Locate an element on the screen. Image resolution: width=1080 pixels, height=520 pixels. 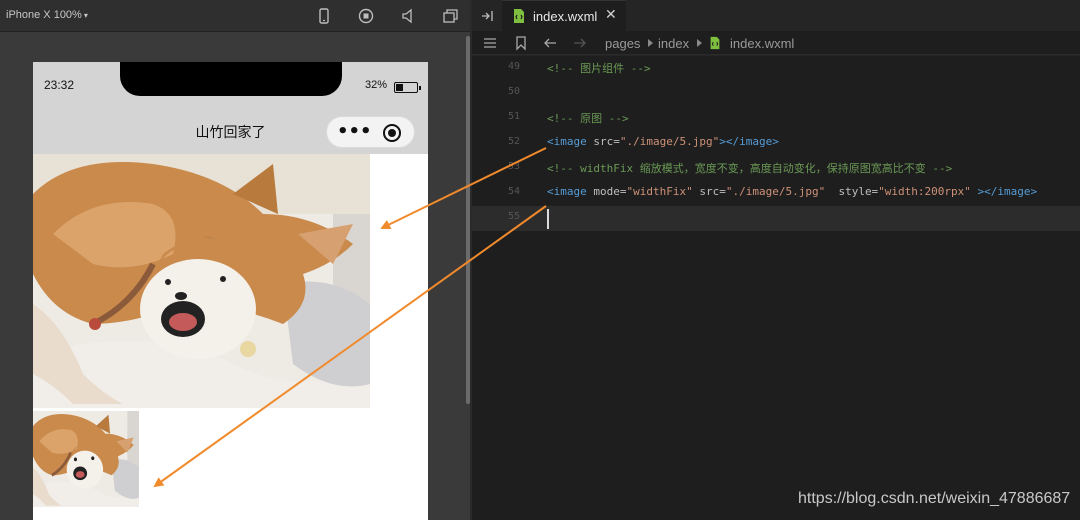
close-mini-program-icon is located at coordinates (392, 133).